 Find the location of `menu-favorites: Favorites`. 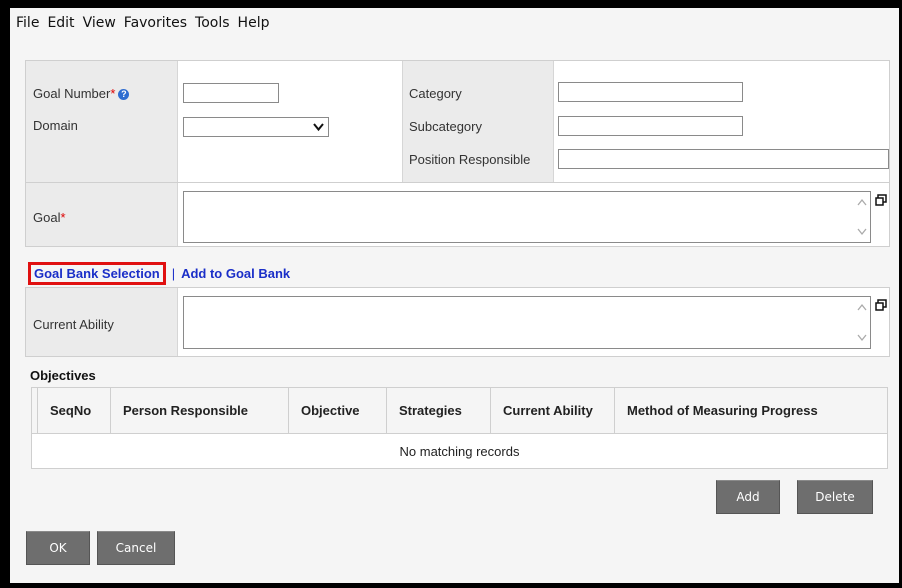

menu-favorites: Favorites is located at coordinates (155, 23).